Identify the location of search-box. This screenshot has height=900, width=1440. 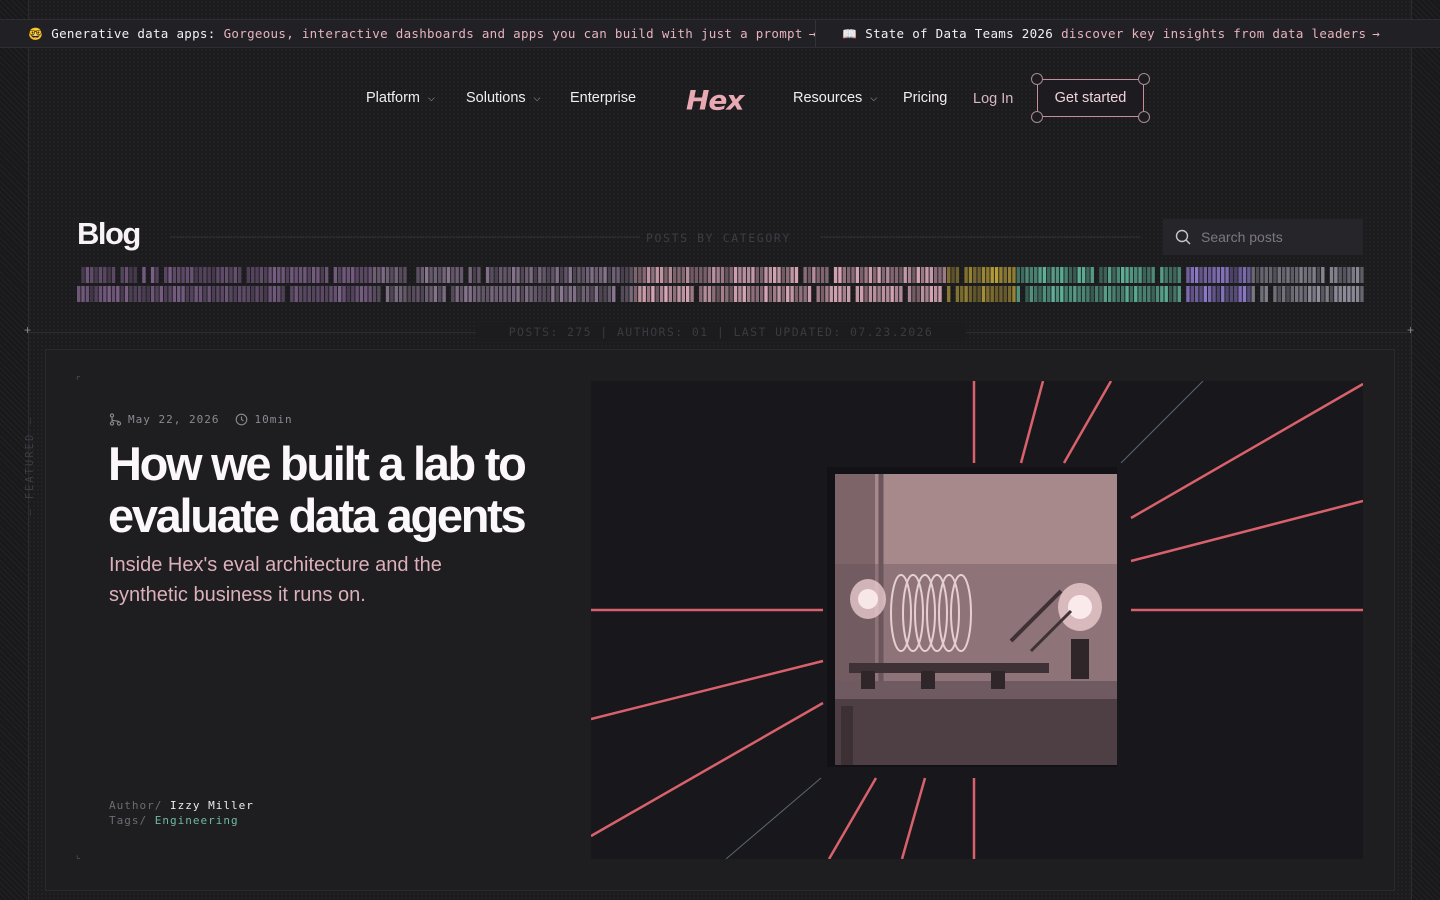
(1263, 237).